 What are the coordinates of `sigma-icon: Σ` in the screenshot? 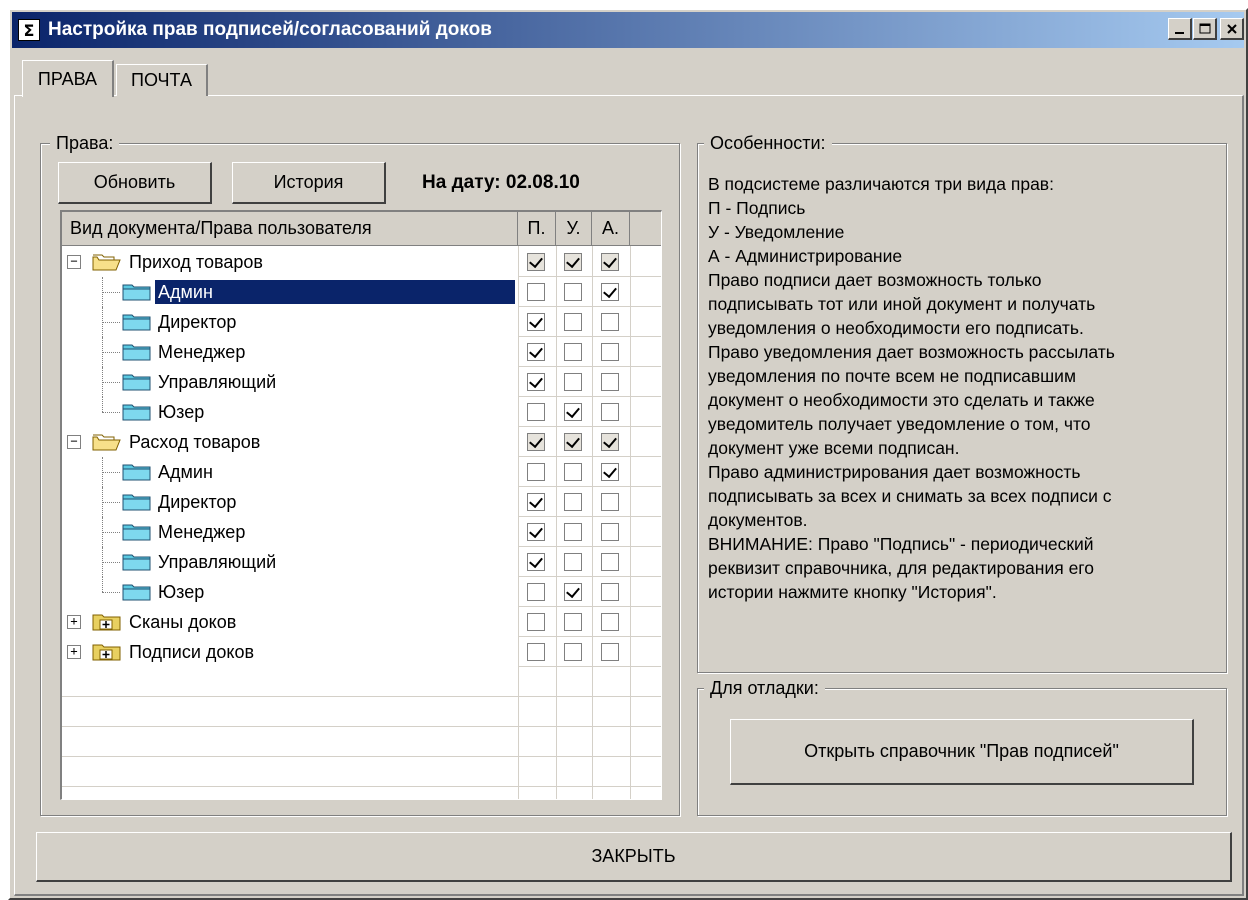 It's located at (29, 30).